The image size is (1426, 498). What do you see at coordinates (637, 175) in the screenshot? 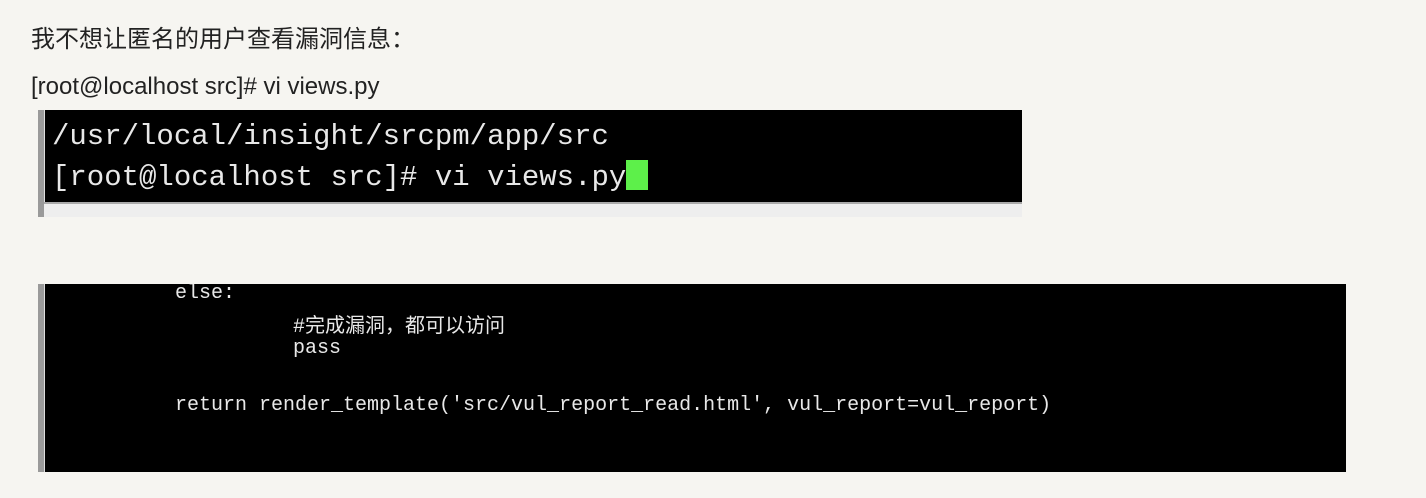
I see `cursor-icon` at bounding box center [637, 175].